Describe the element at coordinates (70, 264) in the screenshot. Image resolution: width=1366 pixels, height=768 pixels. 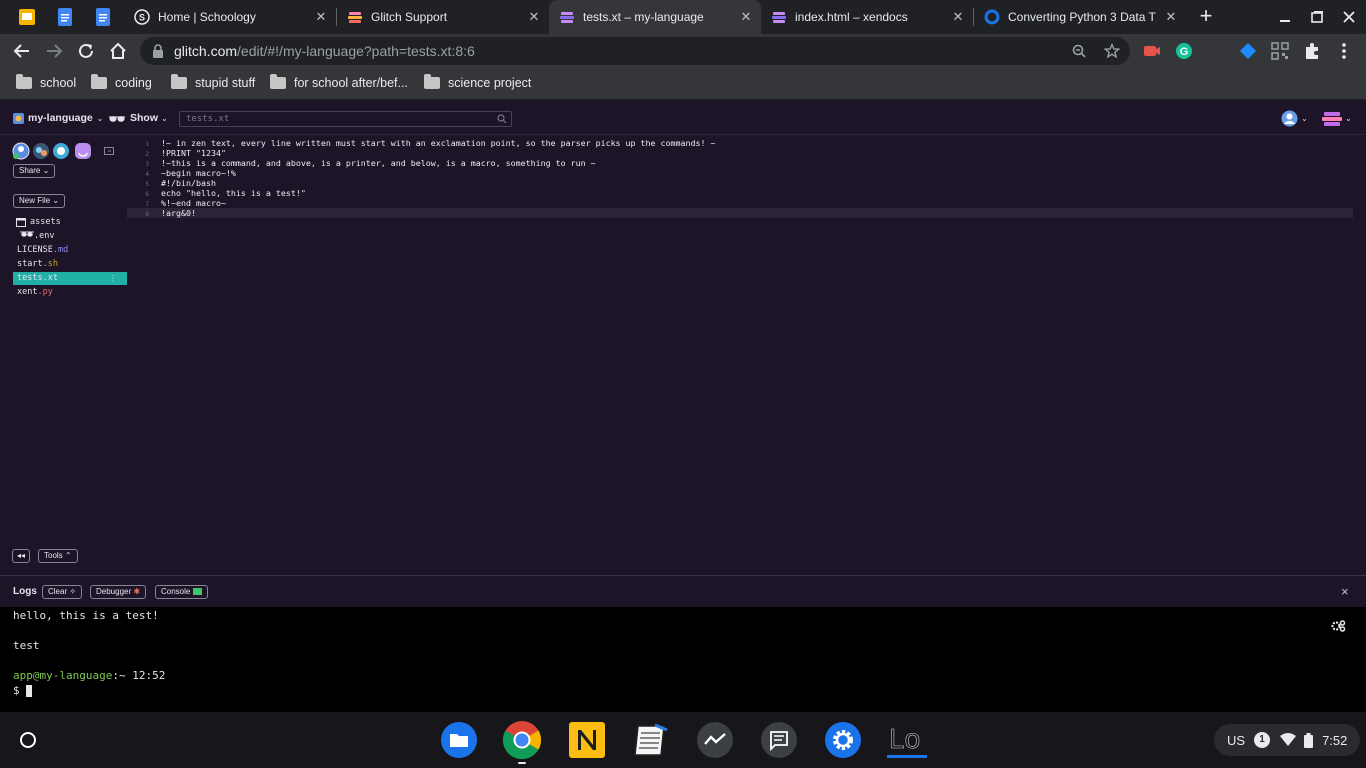
I see `file-start-sh: start.sh` at that location.